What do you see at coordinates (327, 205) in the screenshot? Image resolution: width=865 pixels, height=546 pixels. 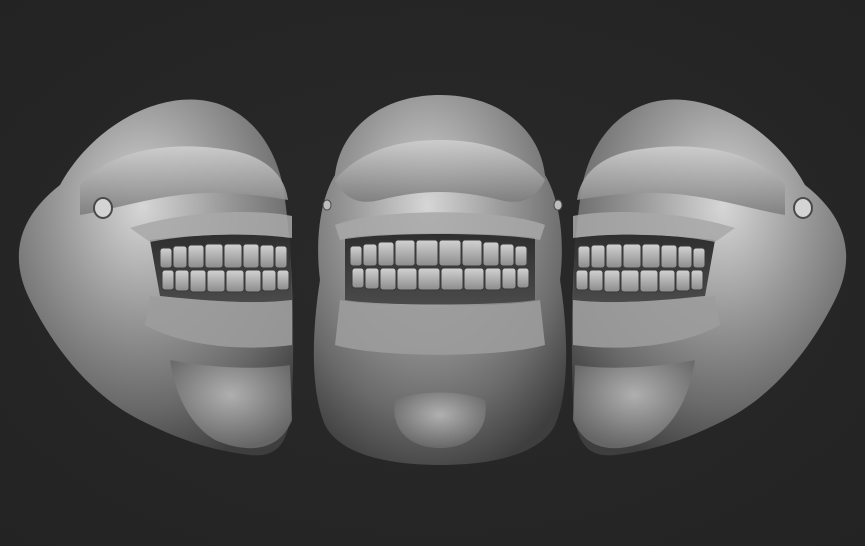 I see `left-eye` at bounding box center [327, 205].